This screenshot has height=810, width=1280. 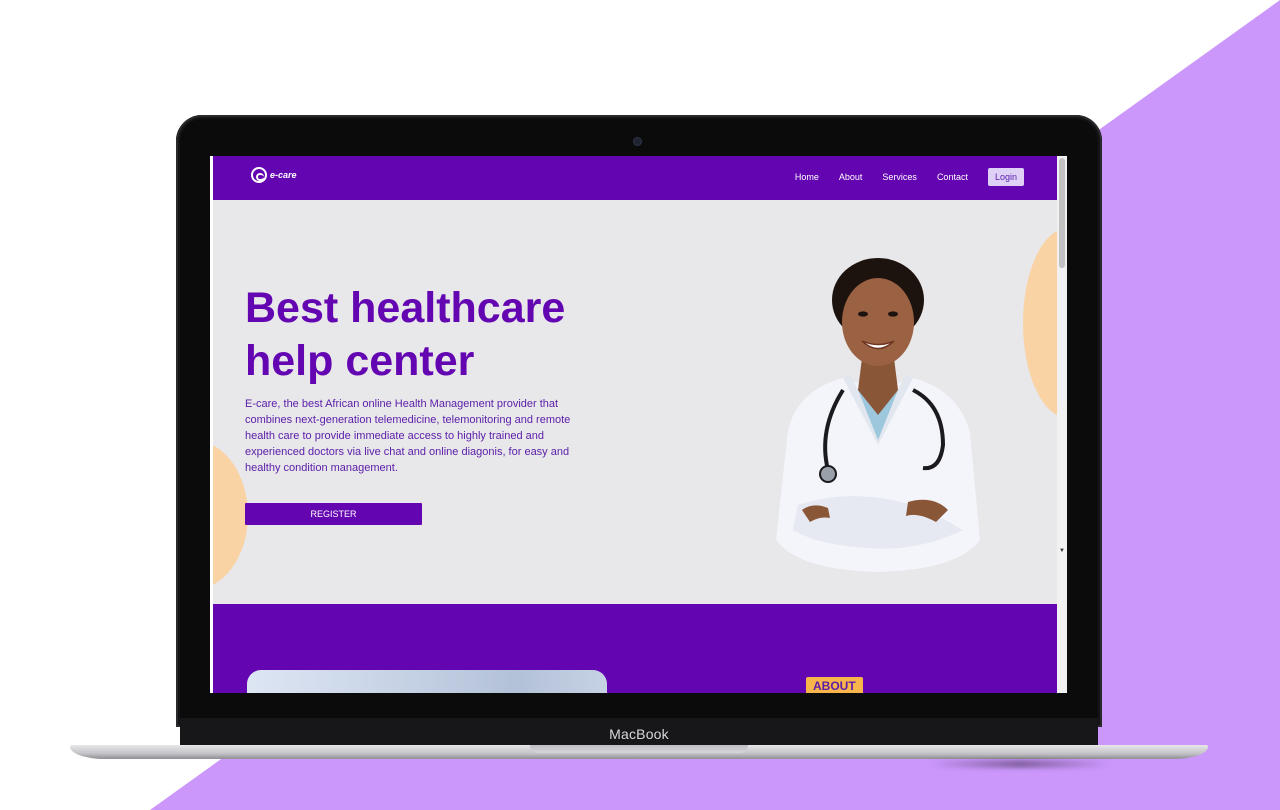 I want to click on decorative-blob-left, so click(x=230, y=515).